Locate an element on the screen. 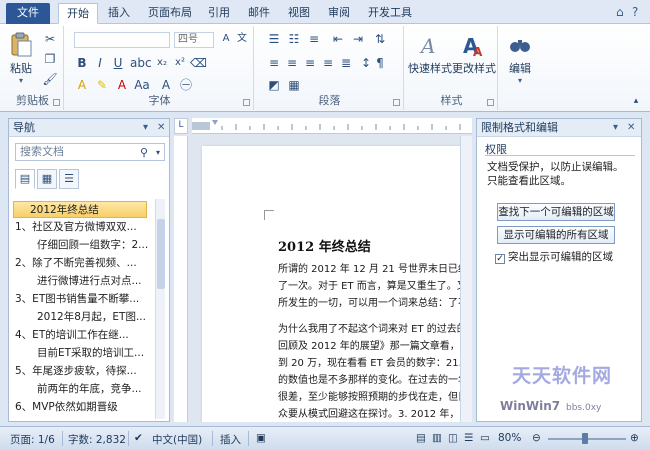 This screenshot has width=650, height=450. minimize-ribbon-icon: ⌂ is located at coordinates (620, 12).